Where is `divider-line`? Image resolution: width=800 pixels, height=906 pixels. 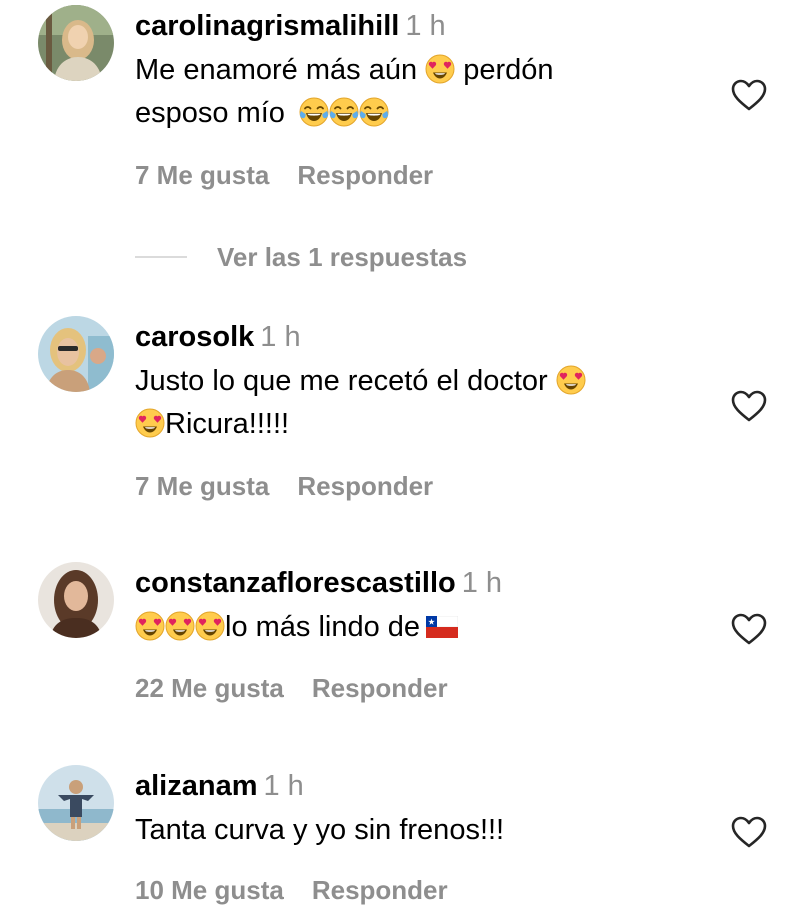
divider-line is located at coordinates (161, 257).